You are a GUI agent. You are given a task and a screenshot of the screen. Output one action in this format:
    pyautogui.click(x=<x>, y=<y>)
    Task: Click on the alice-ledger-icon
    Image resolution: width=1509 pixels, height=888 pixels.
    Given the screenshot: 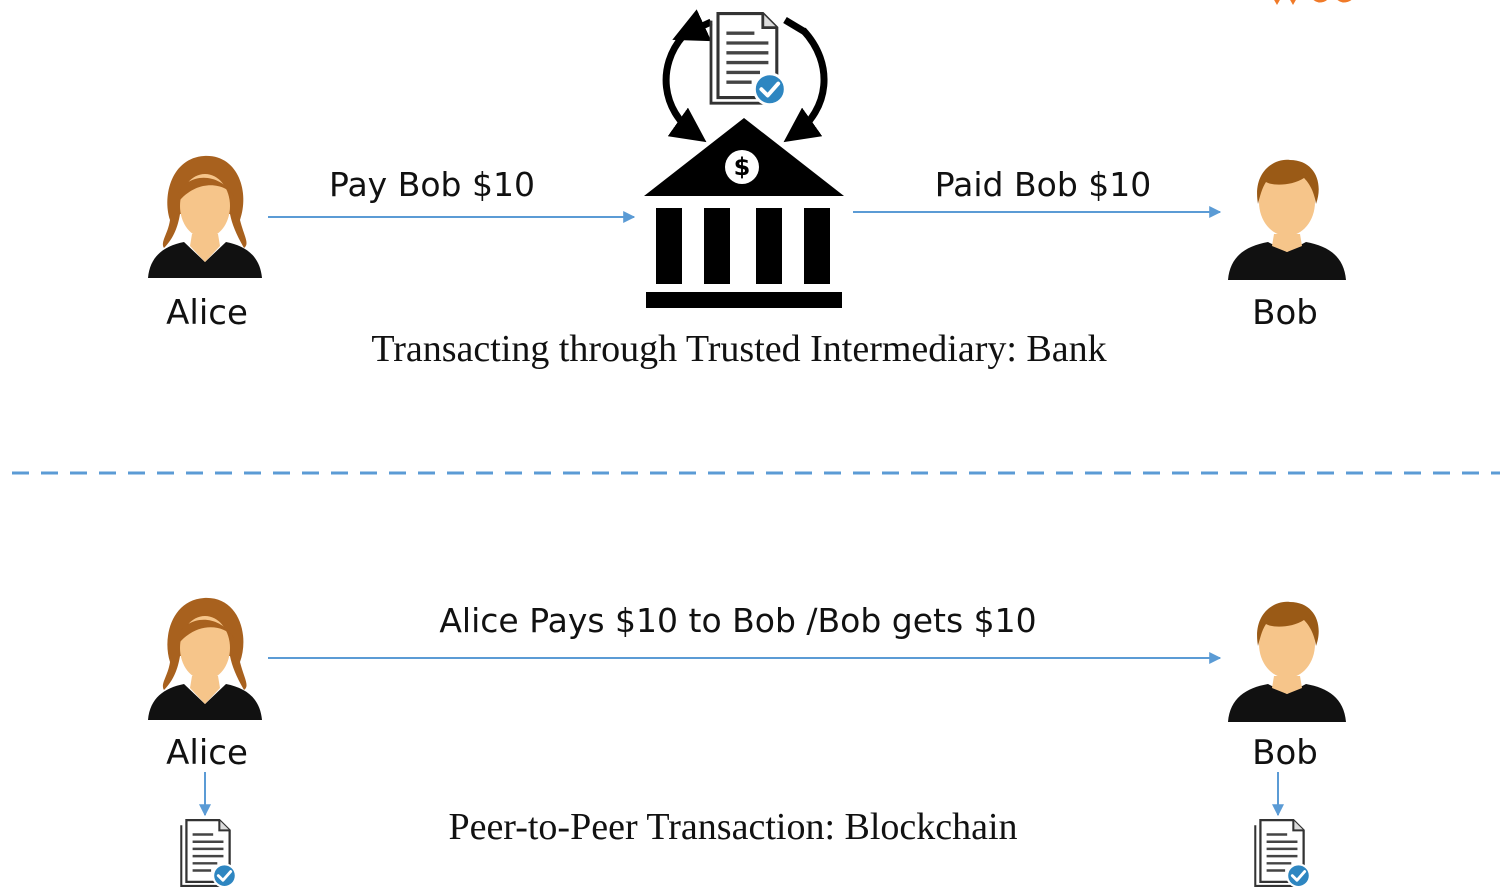 What is the action you would take?
    pyautogui.click(x=208, y=853)
    